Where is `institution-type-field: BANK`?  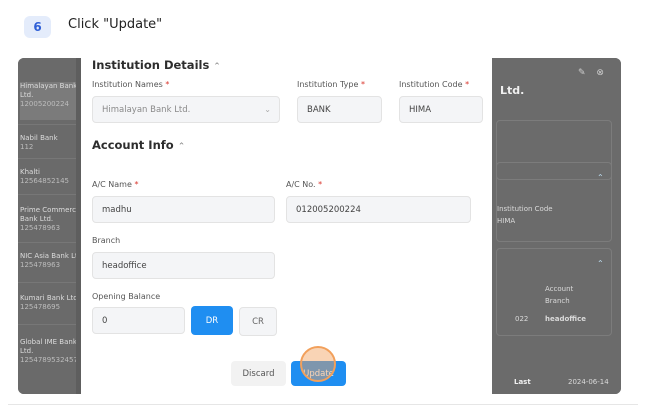
institution-type-field: BANK is located at coordinates (339, 109).